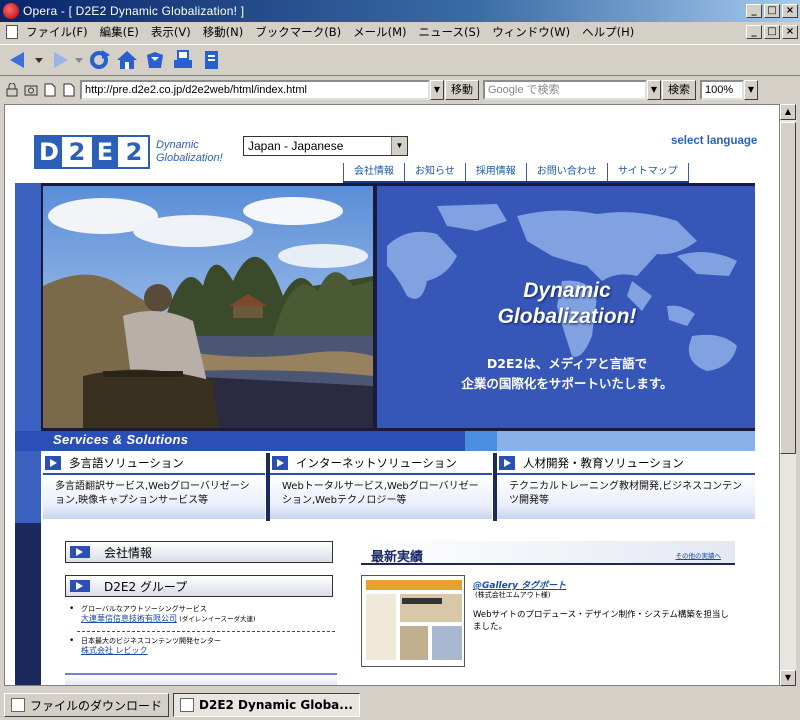  Describe the element at coordinates (50, 90) in the screenshot. I see `page-info-icon` at that location.